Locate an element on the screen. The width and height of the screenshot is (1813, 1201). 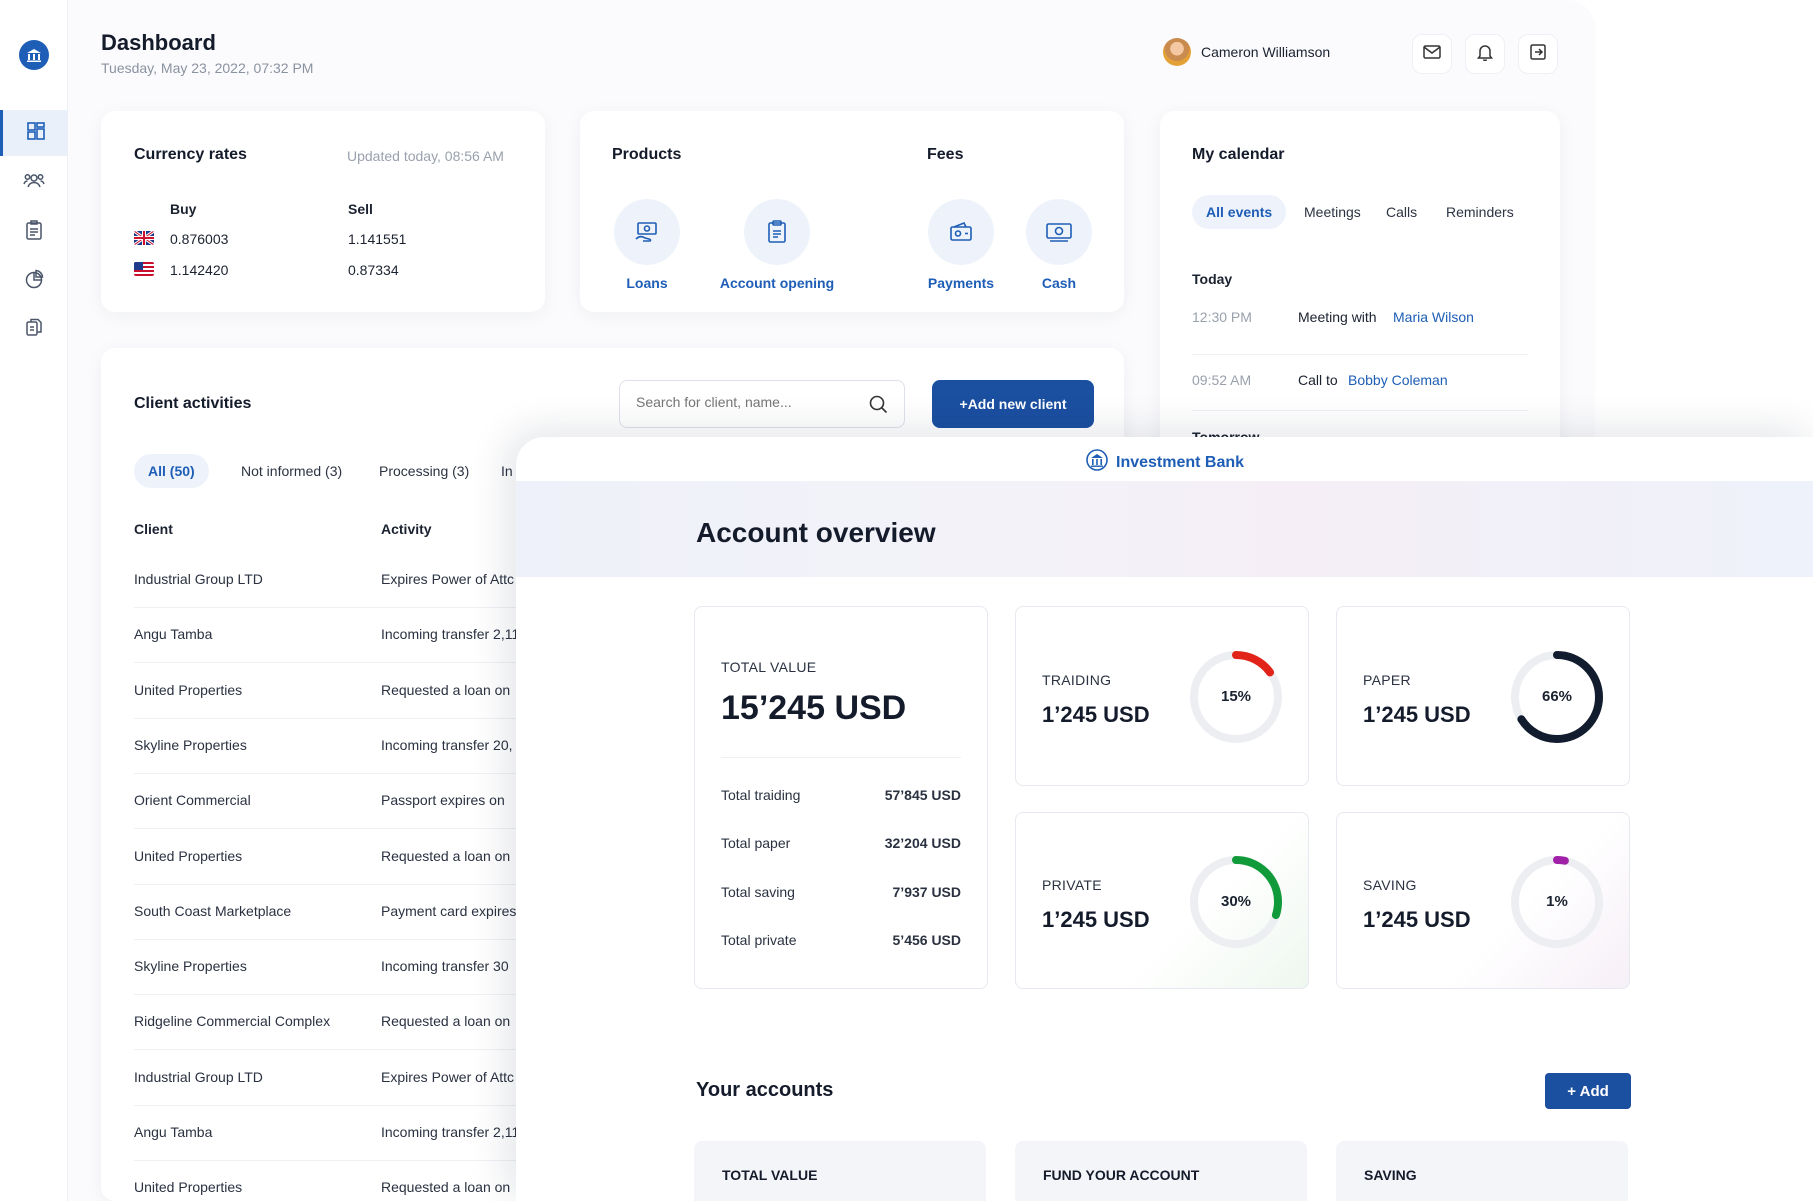
product-loans: Loans is located at coordinates (647, 245).